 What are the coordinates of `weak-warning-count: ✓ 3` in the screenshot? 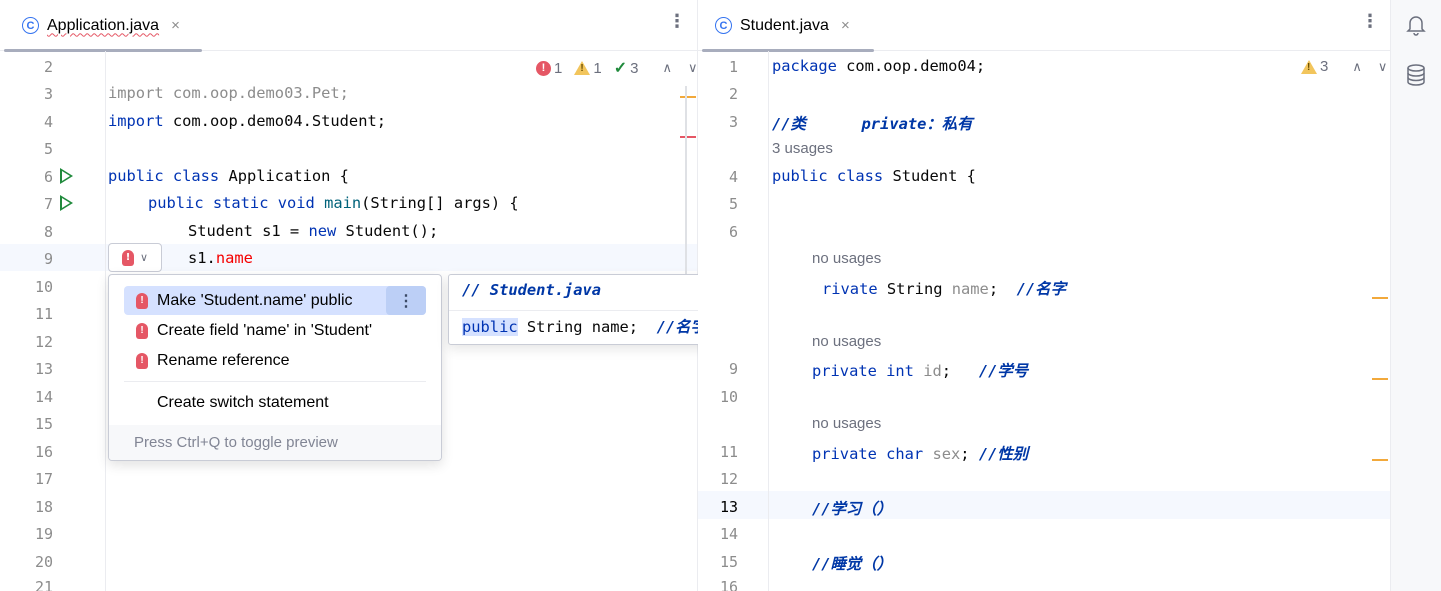 It's located at (626, 68).